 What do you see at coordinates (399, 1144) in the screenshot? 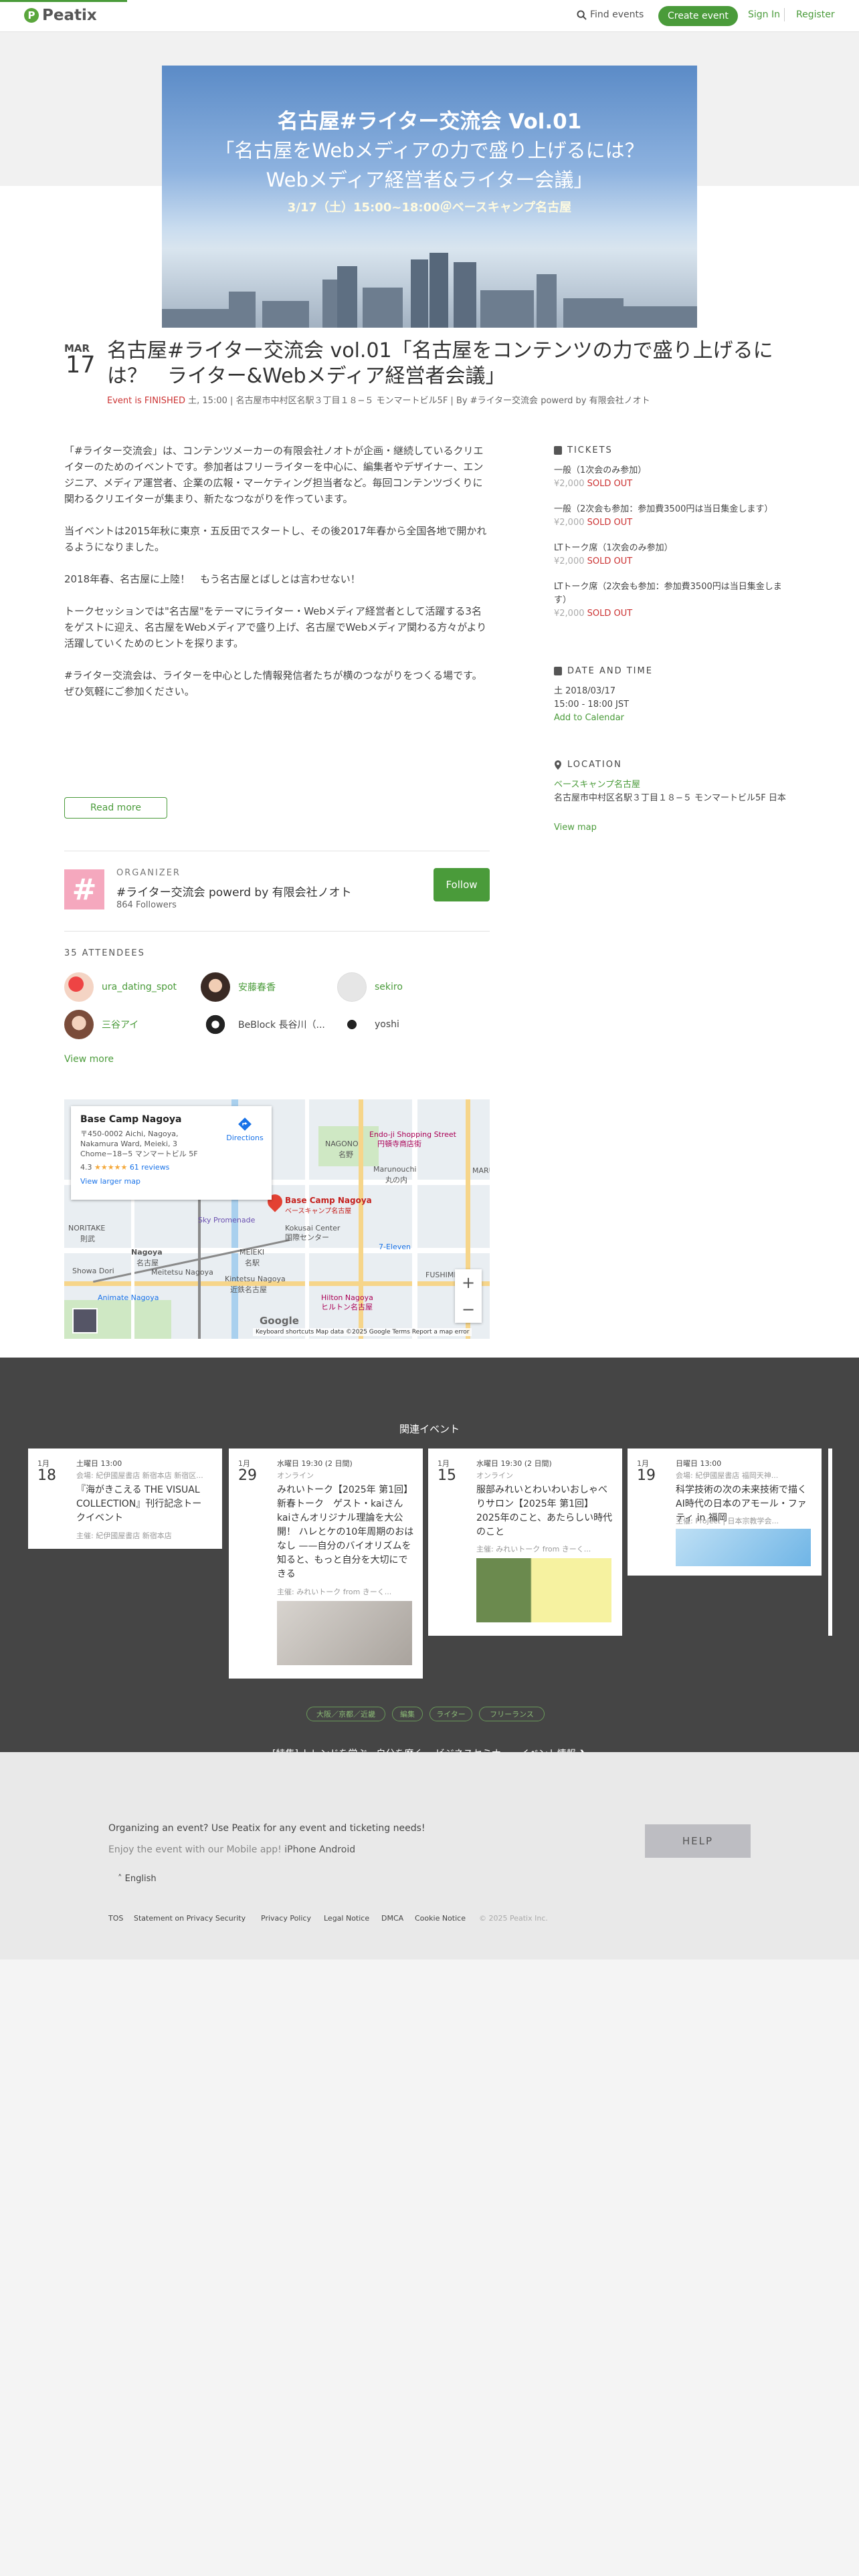
I see `map-label: 円頓寺商店街` at bounding box center [399, 1144].